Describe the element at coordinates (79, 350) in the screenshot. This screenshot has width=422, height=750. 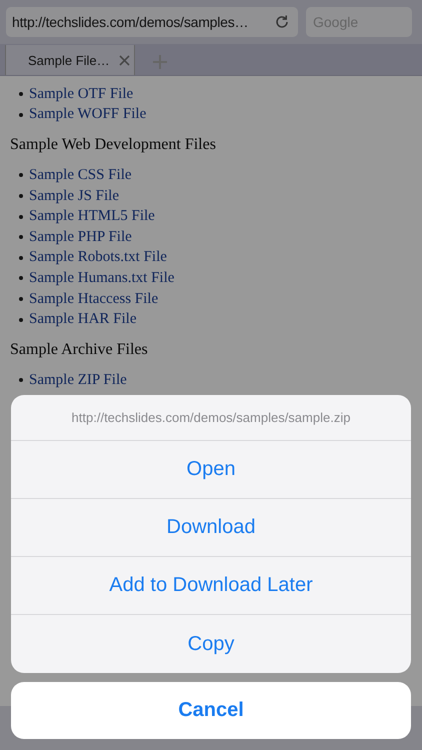
I see `section-heading: Sample Archive Files` at that location.